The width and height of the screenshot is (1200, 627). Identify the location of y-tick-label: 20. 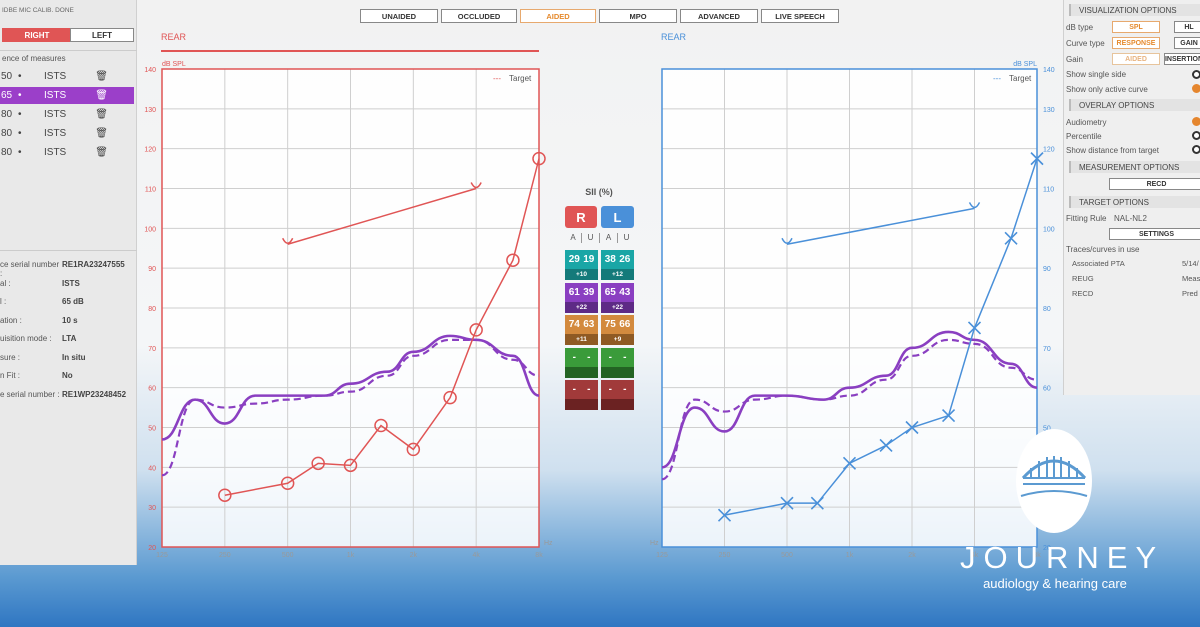
(152, 548).